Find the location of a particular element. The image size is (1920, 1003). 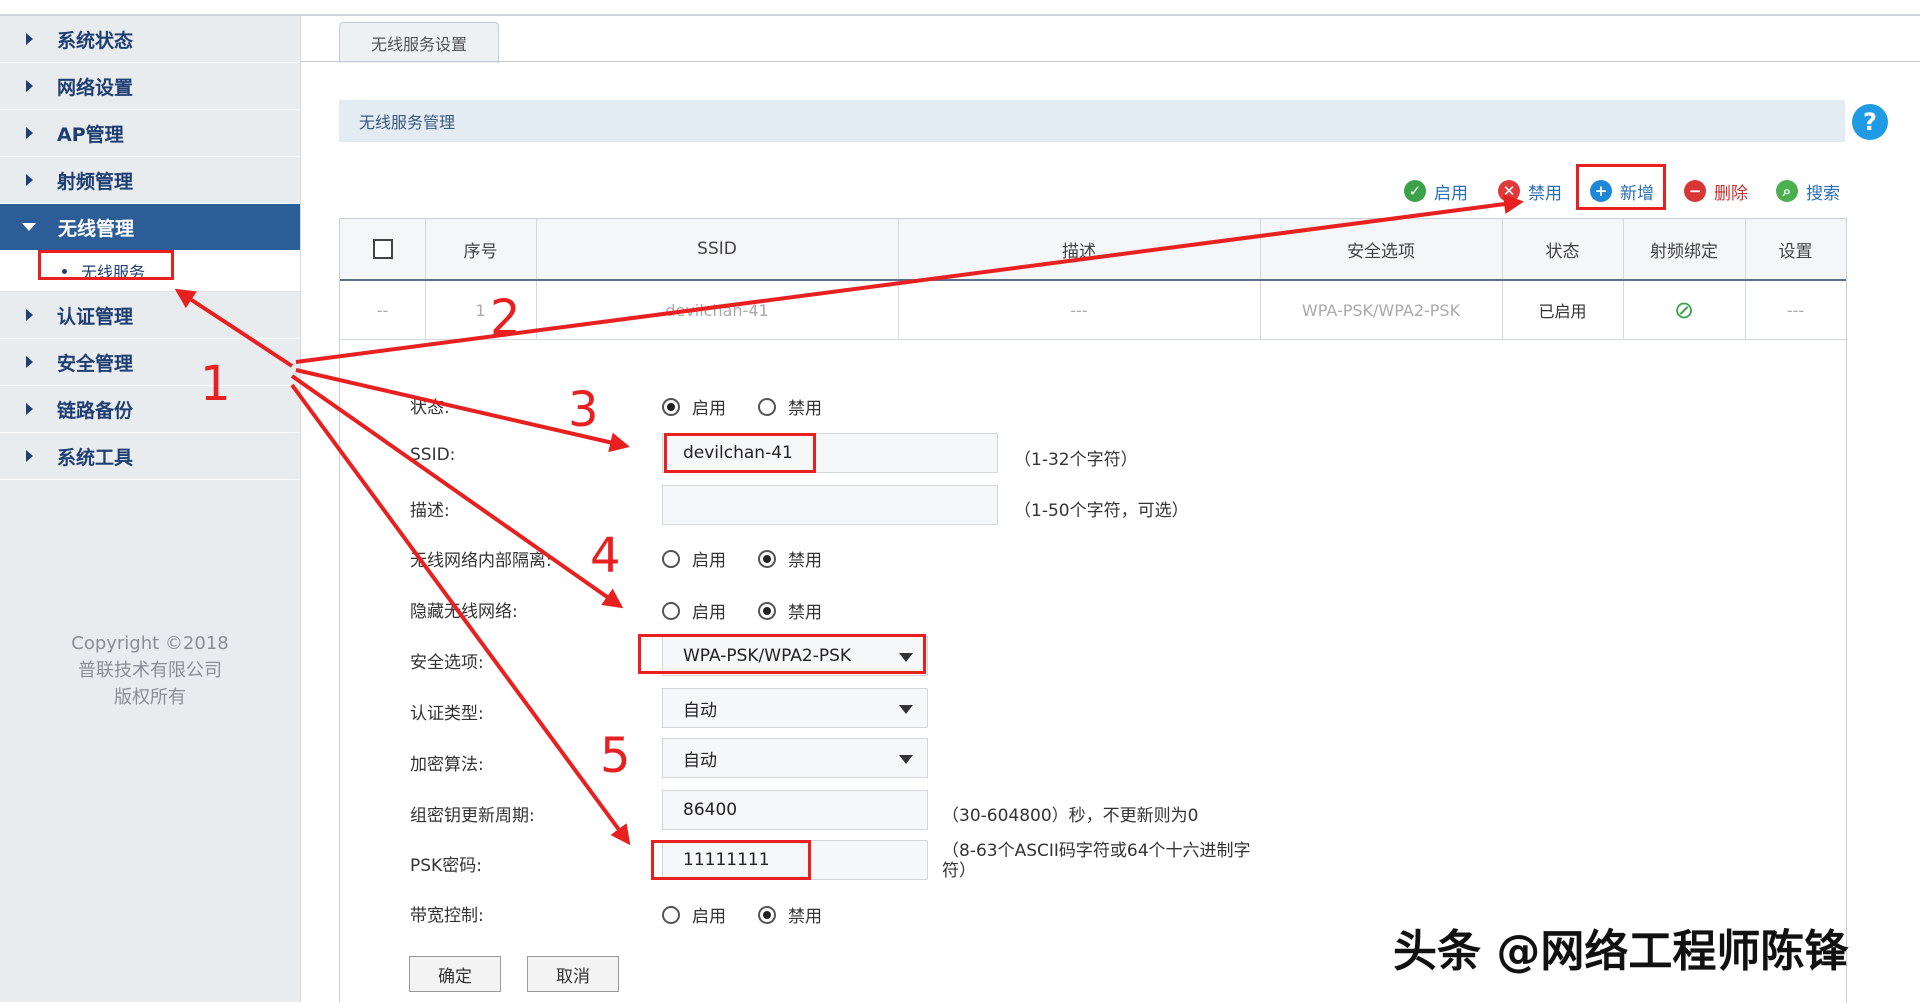

annotation-number-2: 2 is located at coordinates (505, 318).